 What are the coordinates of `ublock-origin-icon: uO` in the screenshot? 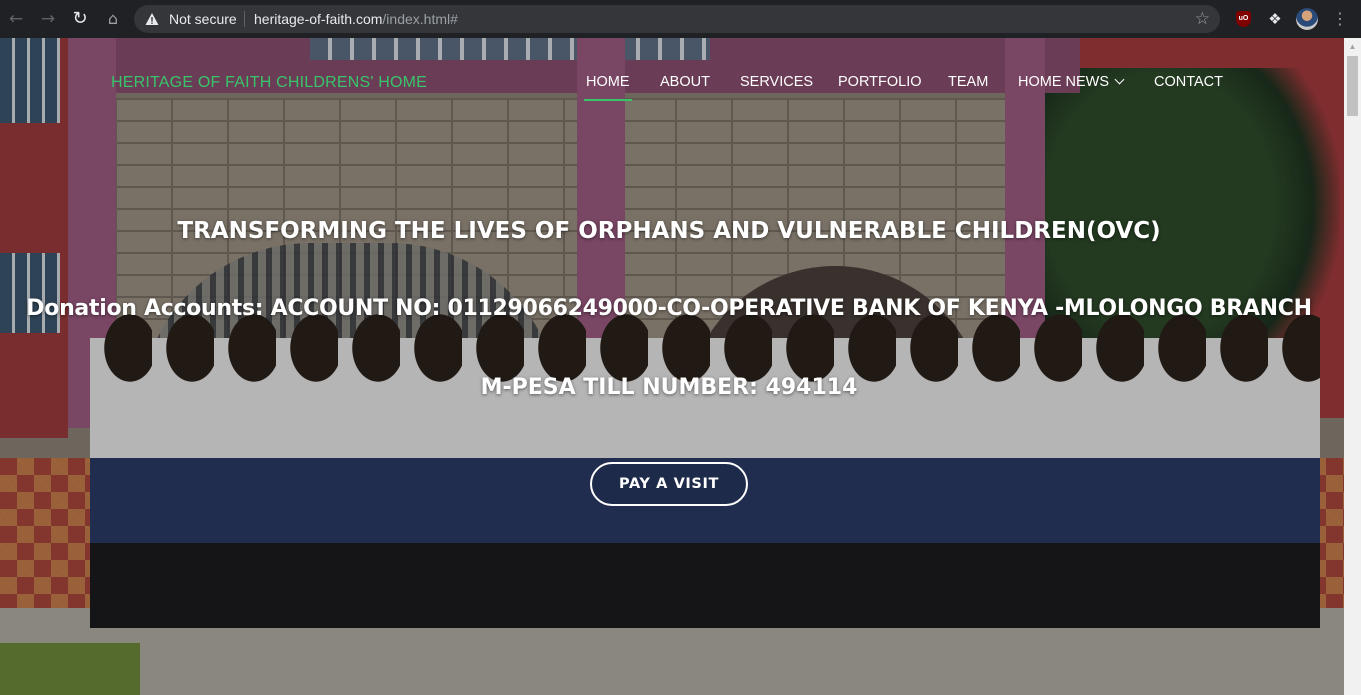 It's located at (1243, 19).